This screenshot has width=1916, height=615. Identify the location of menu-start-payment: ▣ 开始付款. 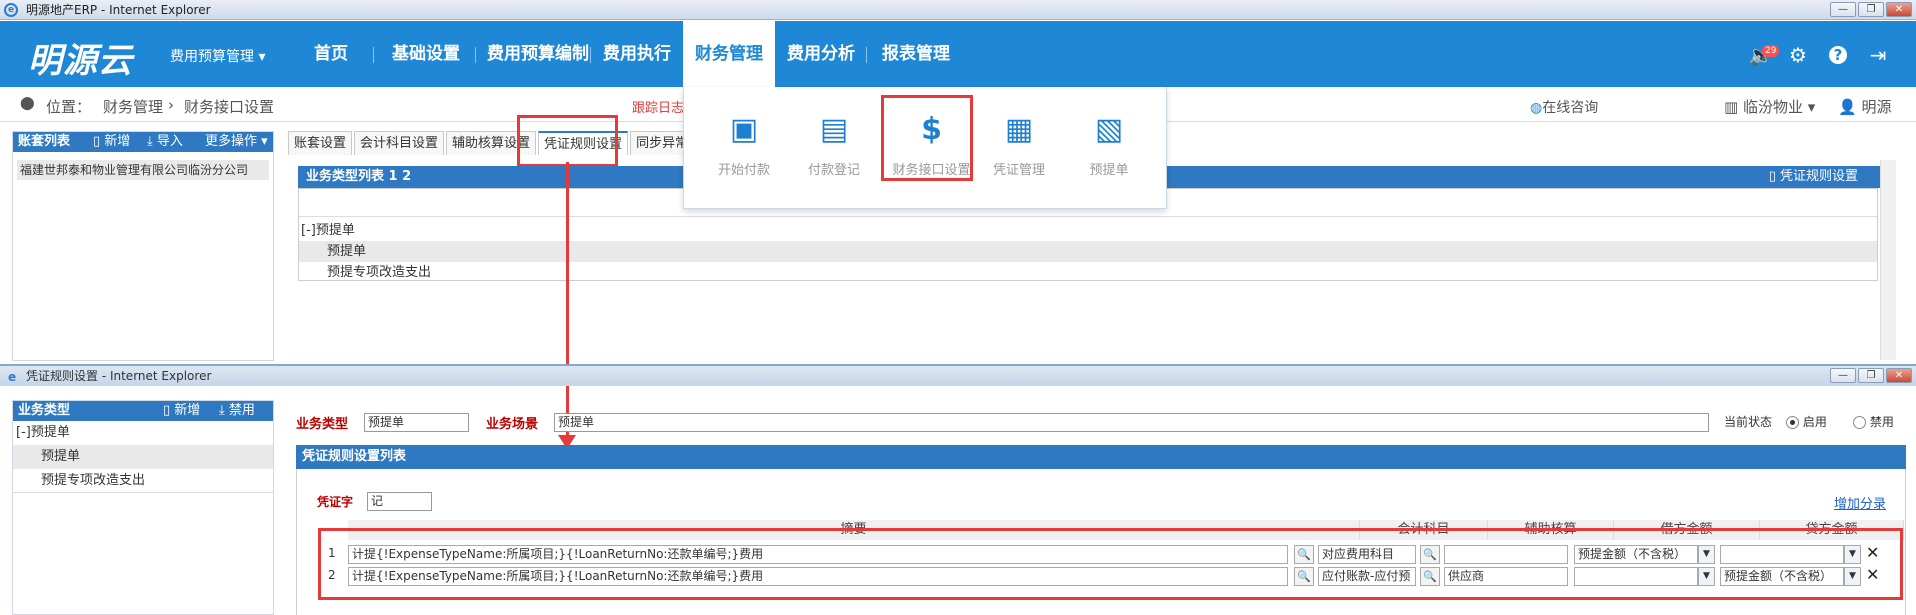
(744, 144).